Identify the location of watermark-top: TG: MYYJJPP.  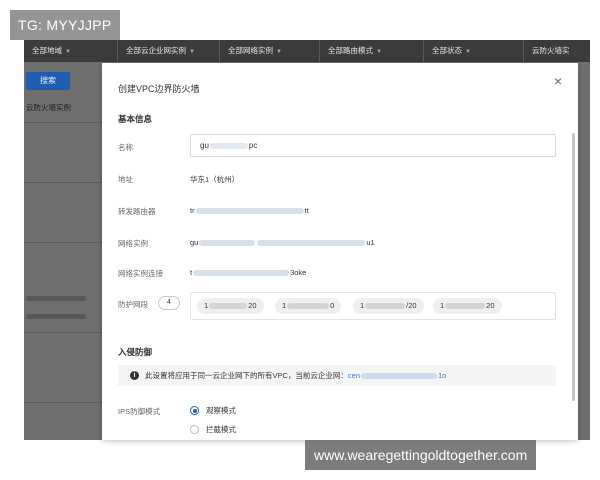
(65, 25).